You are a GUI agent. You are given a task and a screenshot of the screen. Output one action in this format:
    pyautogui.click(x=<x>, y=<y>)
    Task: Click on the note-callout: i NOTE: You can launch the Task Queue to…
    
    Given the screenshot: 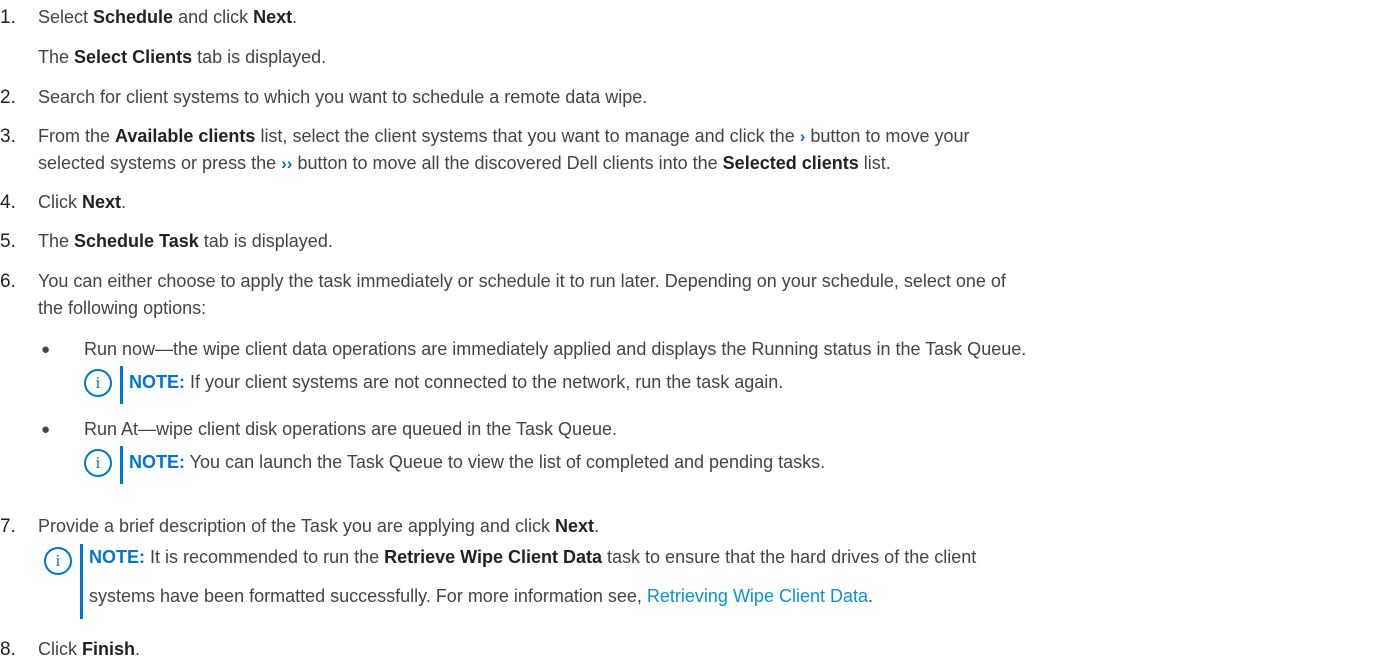 What is the action you would take?
    pyautogui.click(x=729, y=465)
    